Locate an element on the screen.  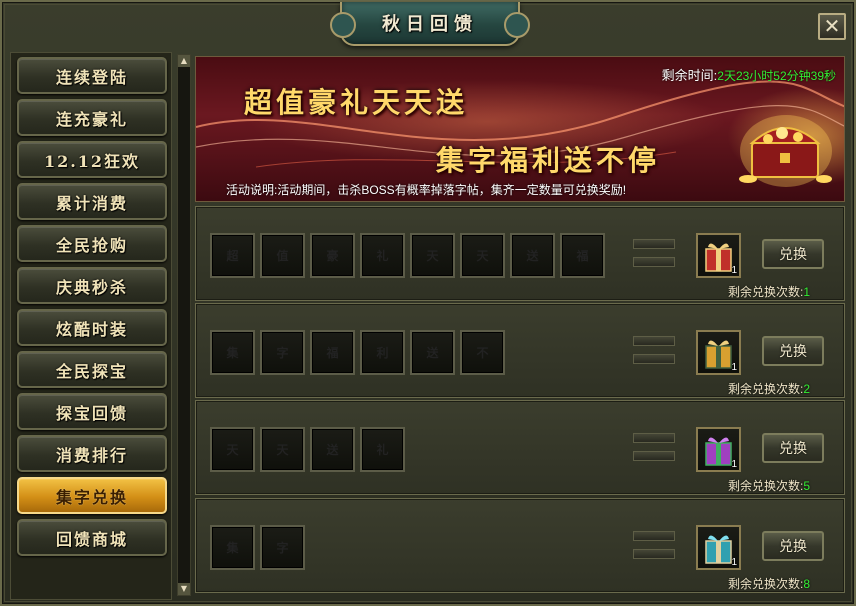
sidebar-item-label: 炫酷时装 is located at coordinates (91, 329).